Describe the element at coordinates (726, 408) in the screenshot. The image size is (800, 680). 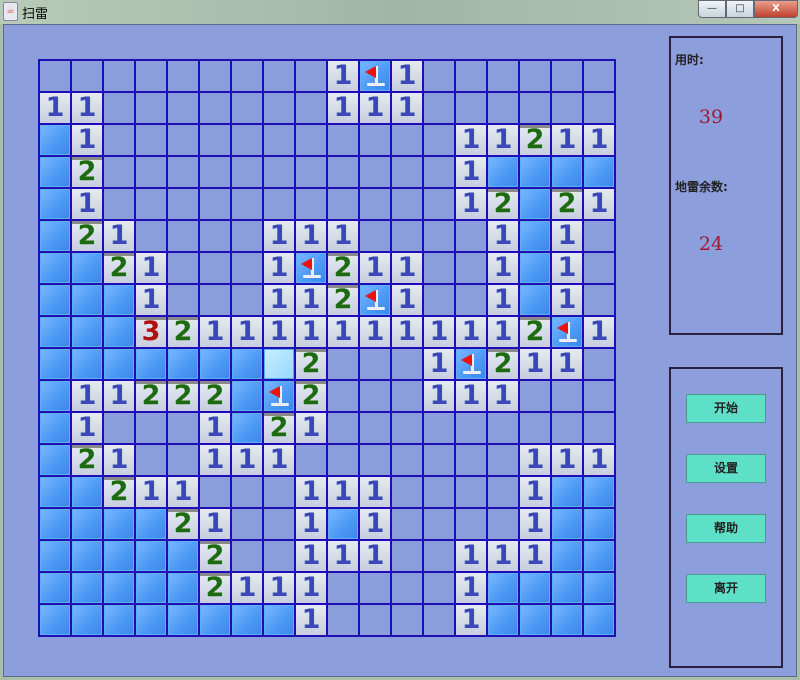
I see `start-button: 开始` at that location.